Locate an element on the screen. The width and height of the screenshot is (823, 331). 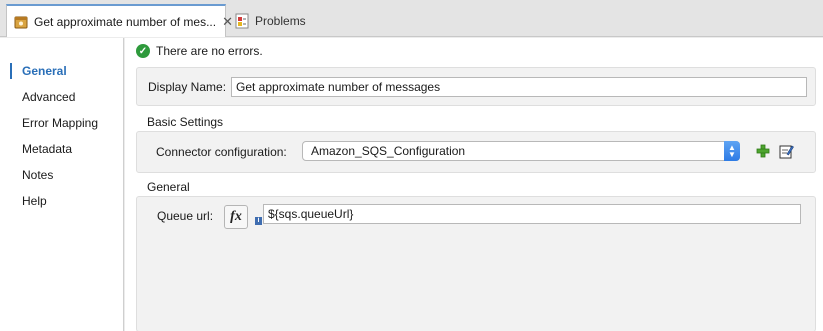
info-icon: i is located at coordinates (258, 221).